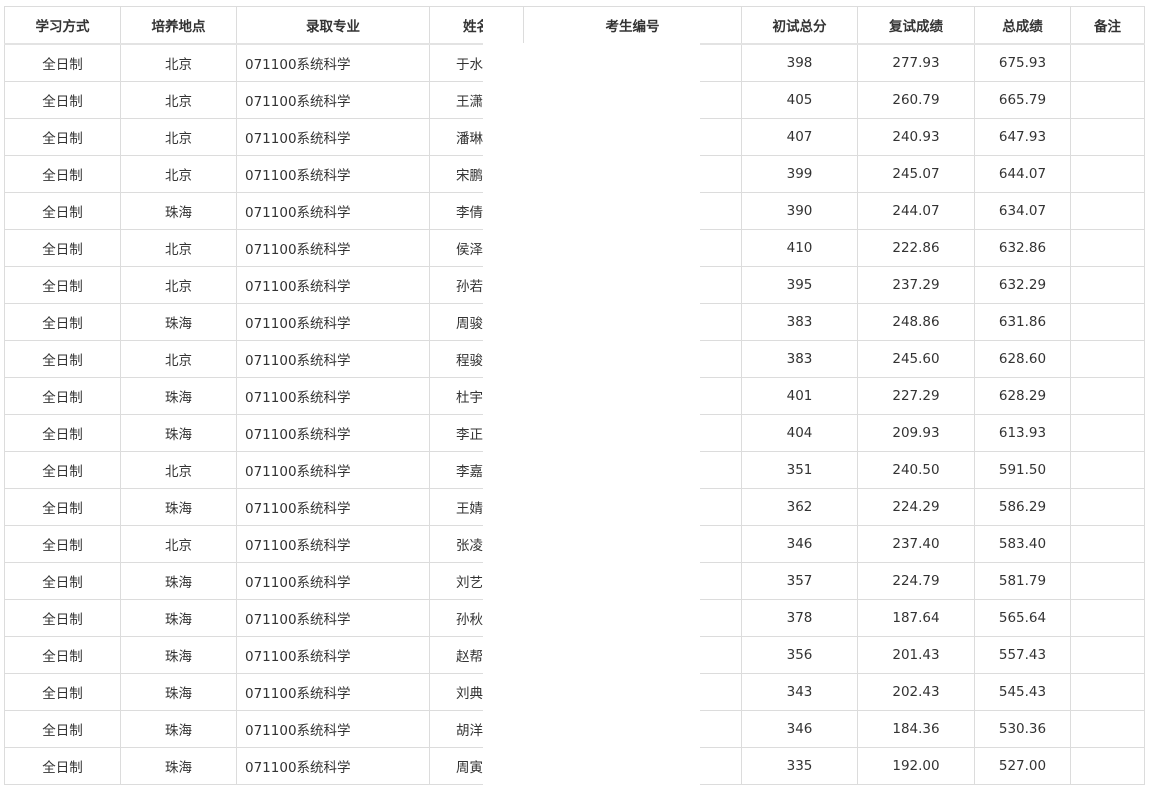 The image size is (1153, 794). Describe the element at coordinates (799, 729) in the screenshot. I see `cell-initial-score: 346` at that location.